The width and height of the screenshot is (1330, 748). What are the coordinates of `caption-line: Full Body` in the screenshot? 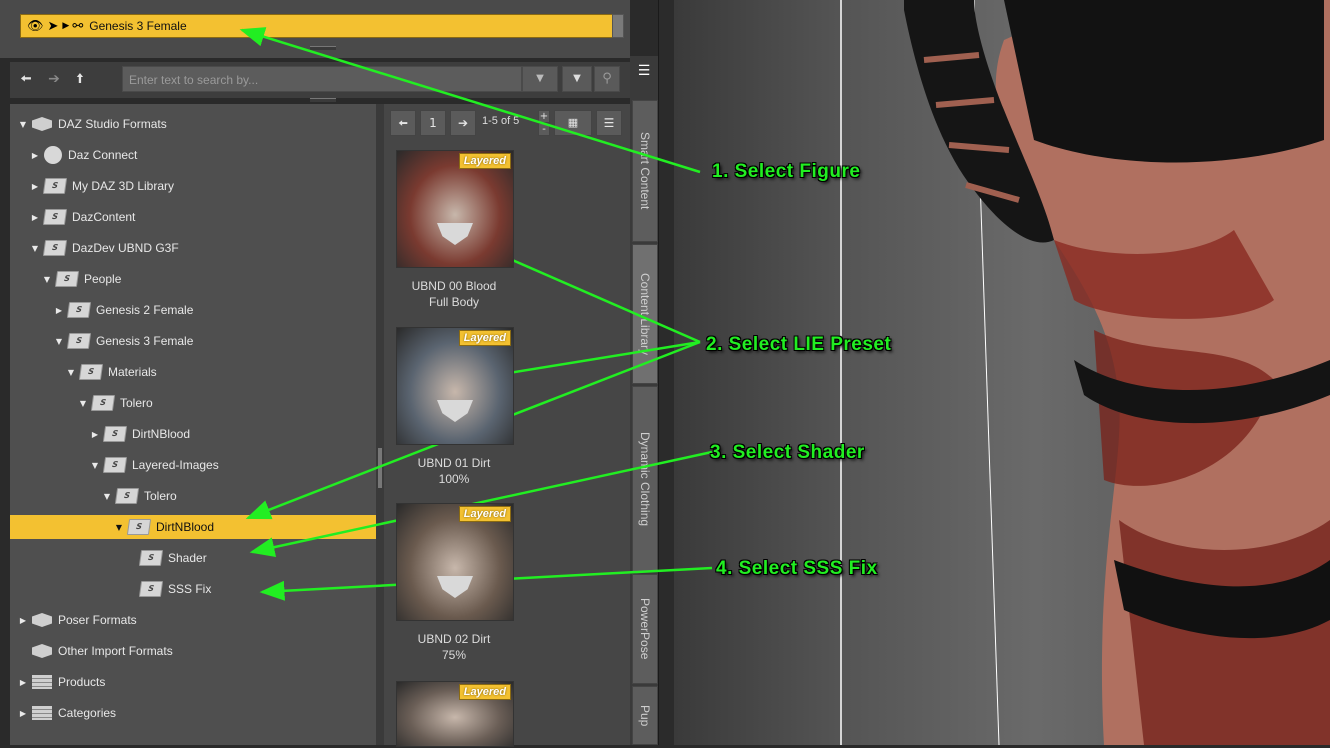 It's located at (454, 302).